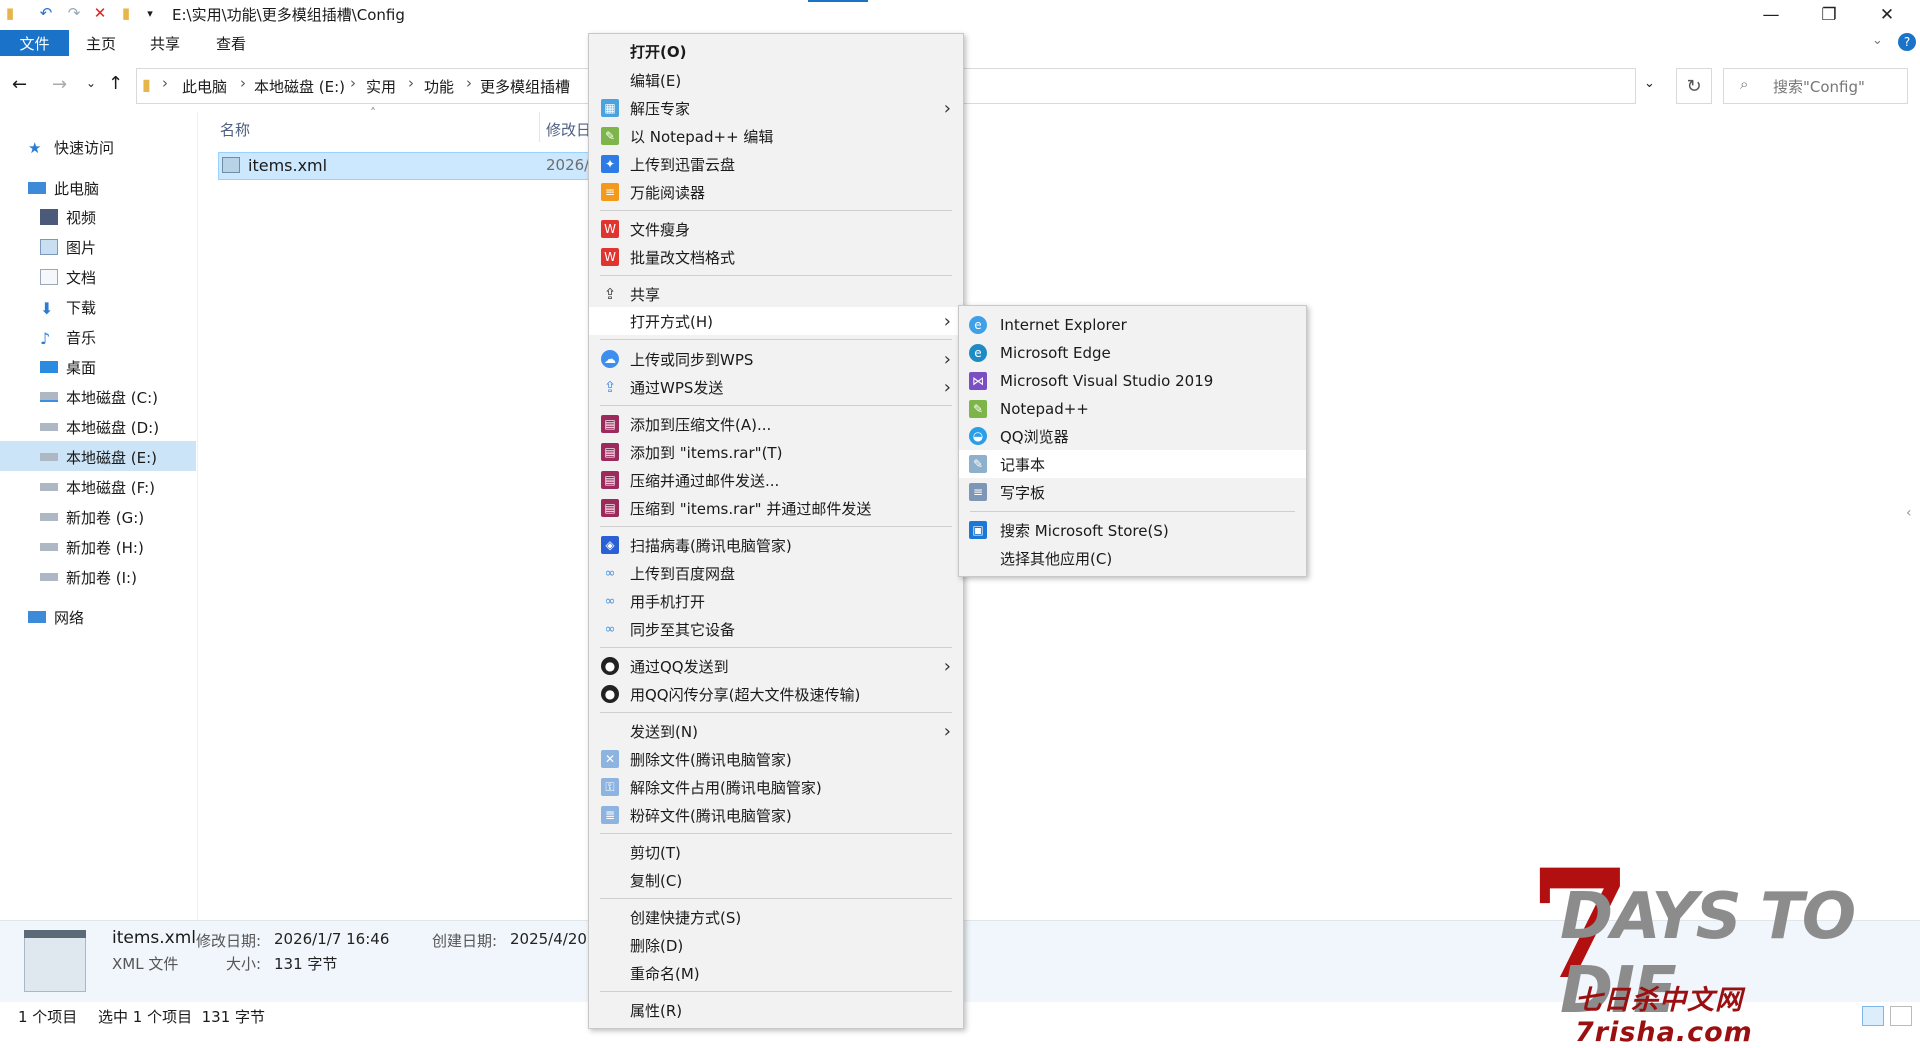 Image resolution: width=1920 pixels, height=1048 pixels. Describe the element at coordinates (92, 547) in the screenshot. I see `sidebar-item-drive-h: 新加卷 (H:)` at that location.